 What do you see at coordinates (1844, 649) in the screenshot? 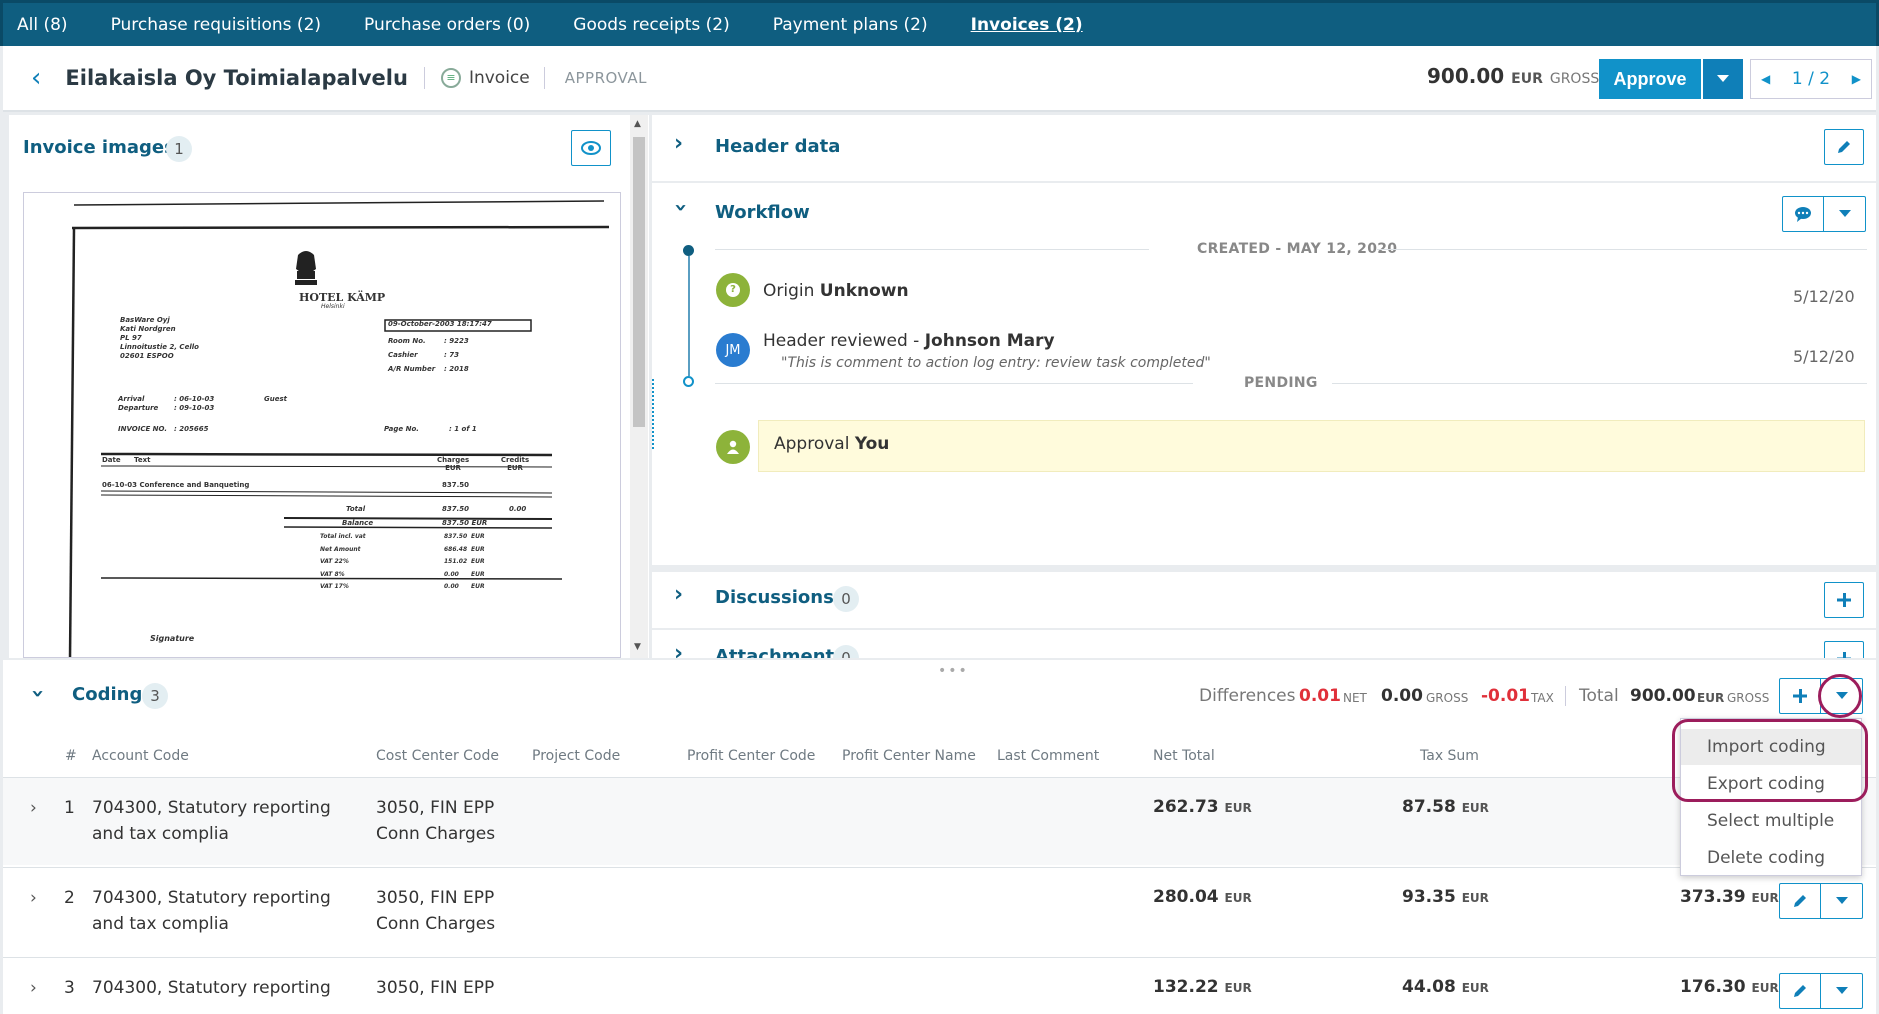
I see `add-attachment-button` at bounding box center [1844, 649].